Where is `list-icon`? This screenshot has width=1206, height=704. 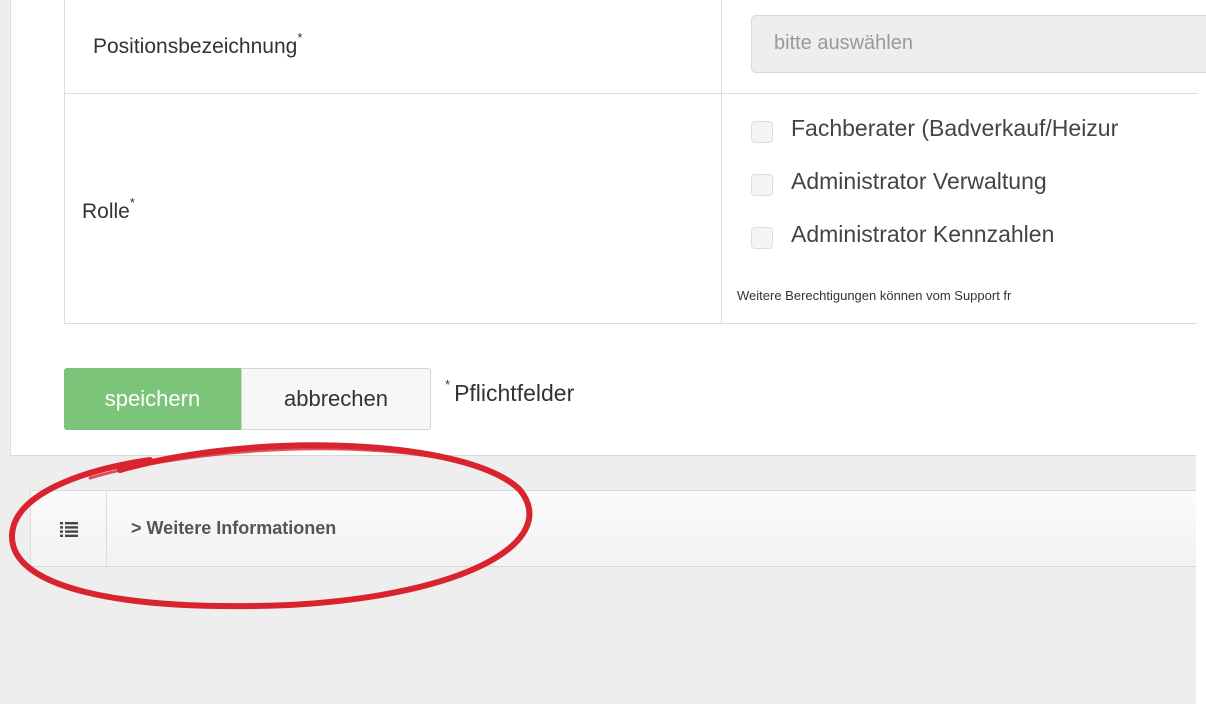
list-icon is located at coordinates (68, 529).